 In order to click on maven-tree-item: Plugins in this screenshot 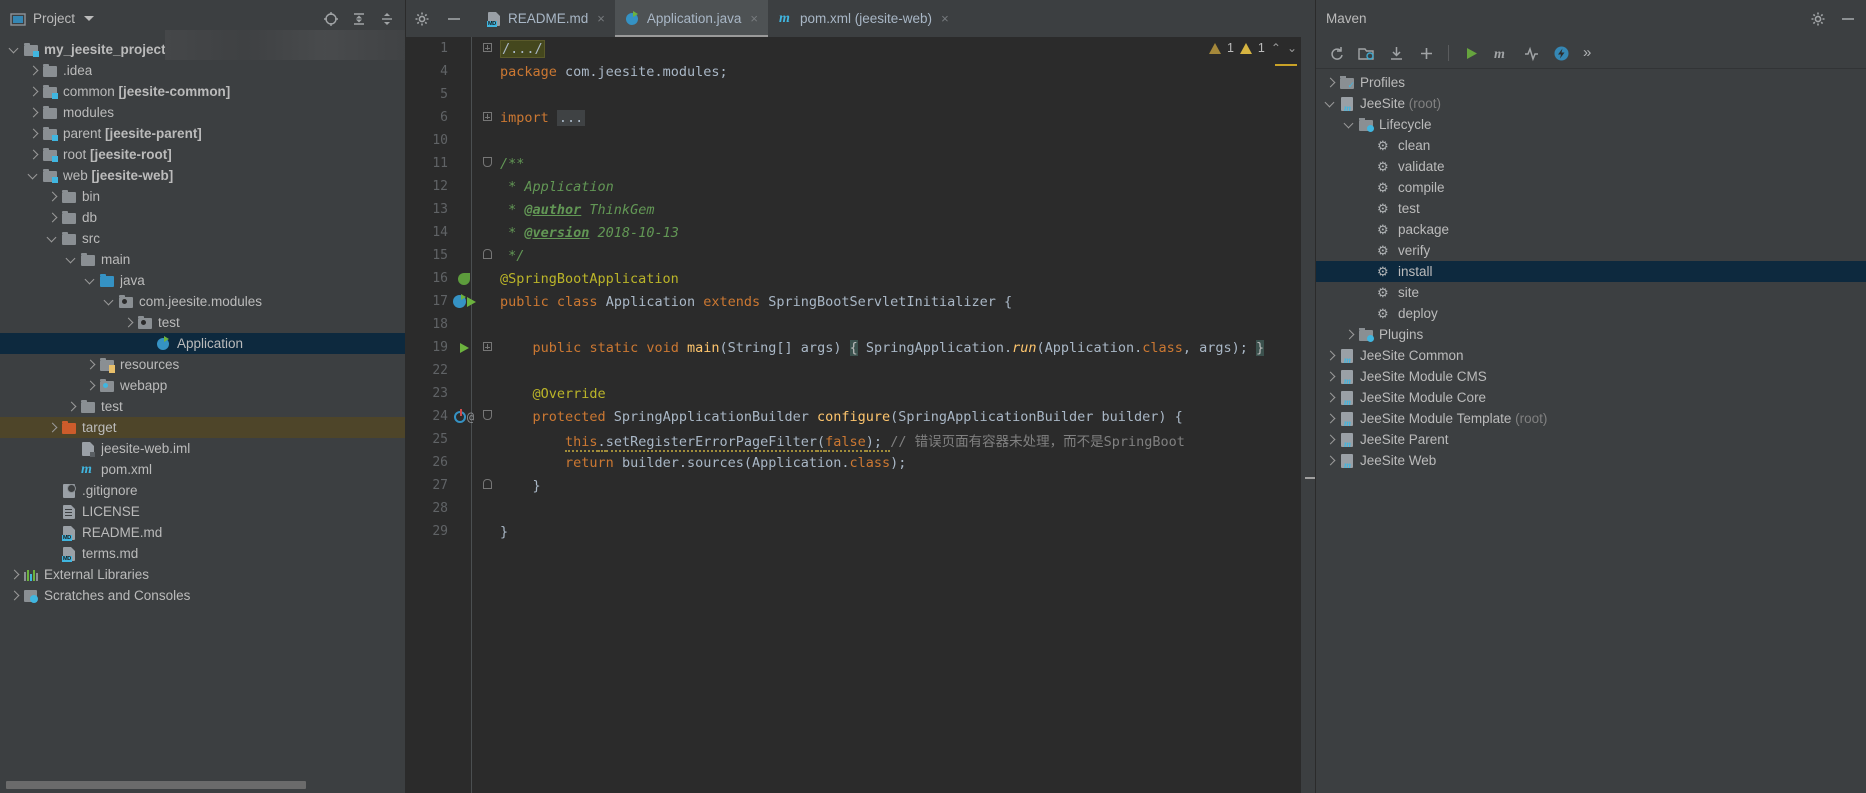, I will do `click(1591, 334)`.